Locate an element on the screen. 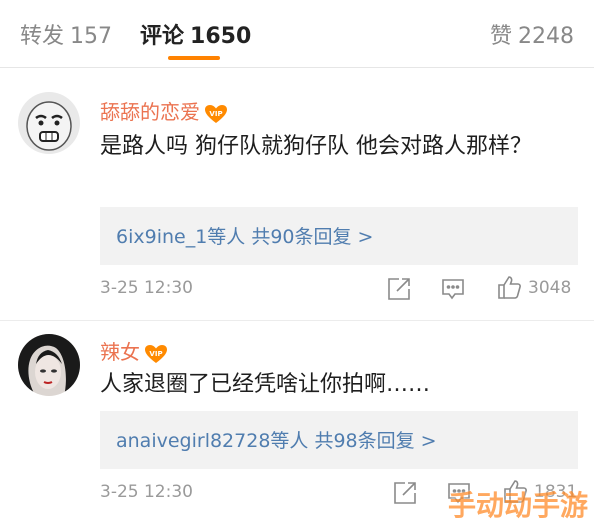 The width and height of the screenshot is (594, 526). tab-reposts: 转发 157 is located at coordinates (66, 34).